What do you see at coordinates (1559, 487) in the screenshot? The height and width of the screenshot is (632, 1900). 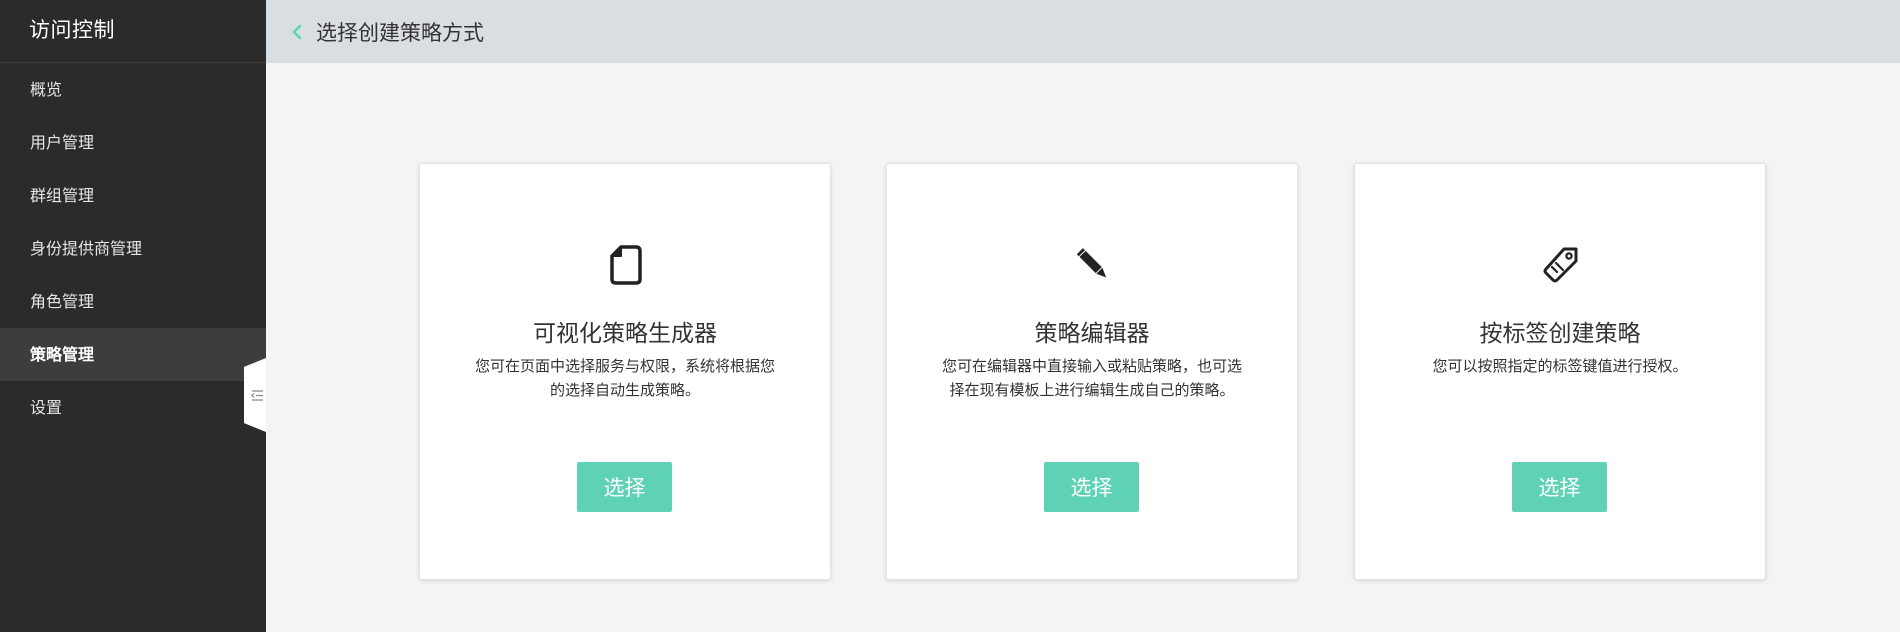 I see `select-create-policy-by-tag-button: 选择` at bounding box center [1559, 487].